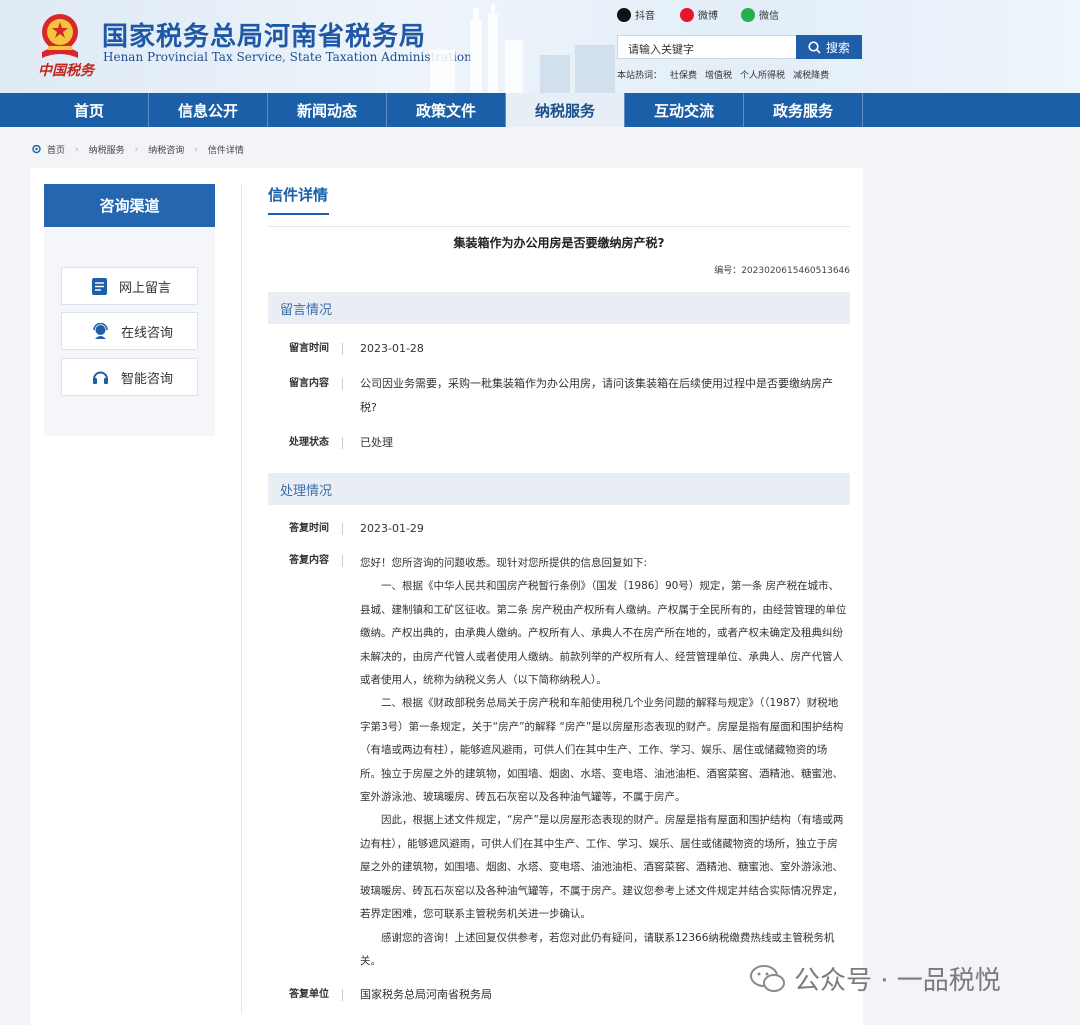 The image size is (1080, 1025). I want to click on search-icon, so click(814, 47).